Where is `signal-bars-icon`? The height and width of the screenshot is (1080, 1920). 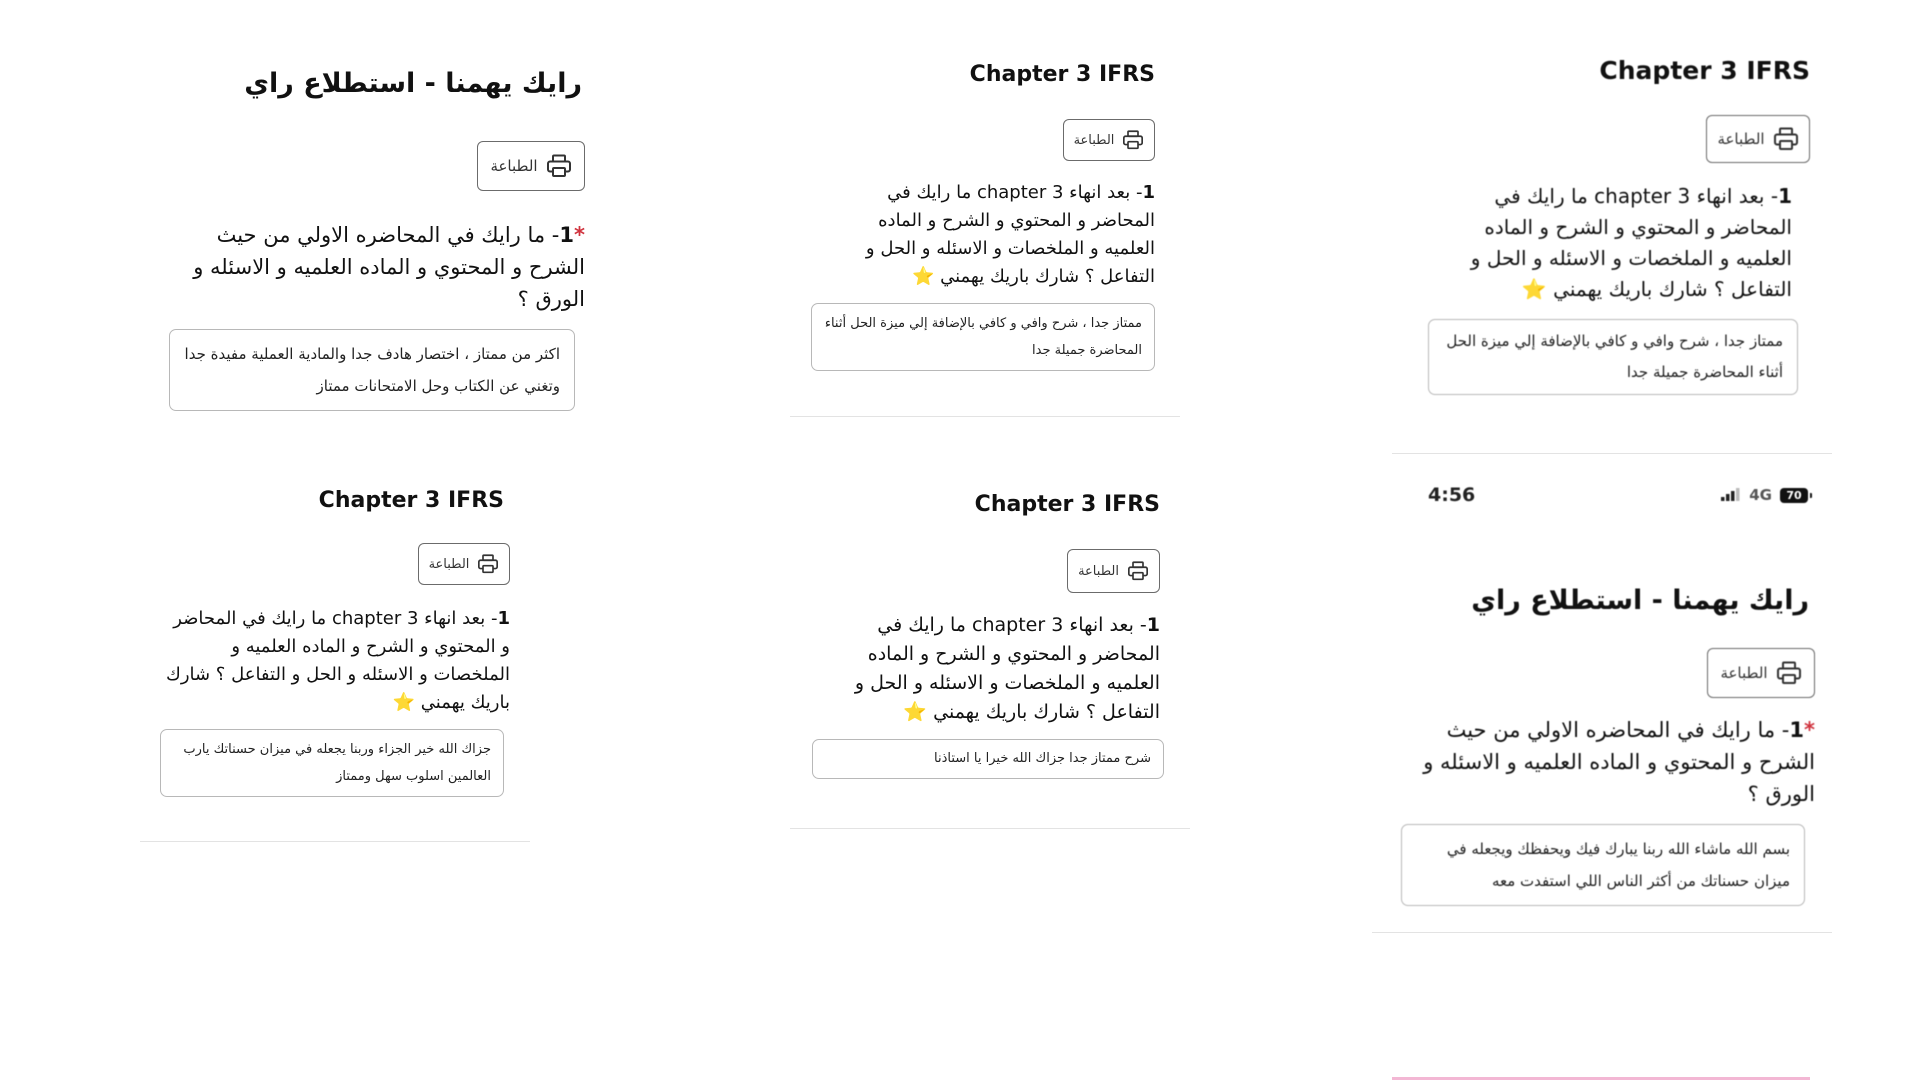 signal-bars-icon is located at coordinates (1731, 495).